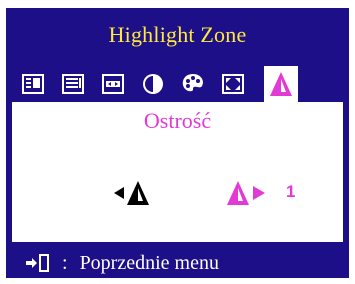  Describe the element at coordinates (149, 263) in the screenshot. I see `previous-menu-label: Poprzednie menu` at that location.